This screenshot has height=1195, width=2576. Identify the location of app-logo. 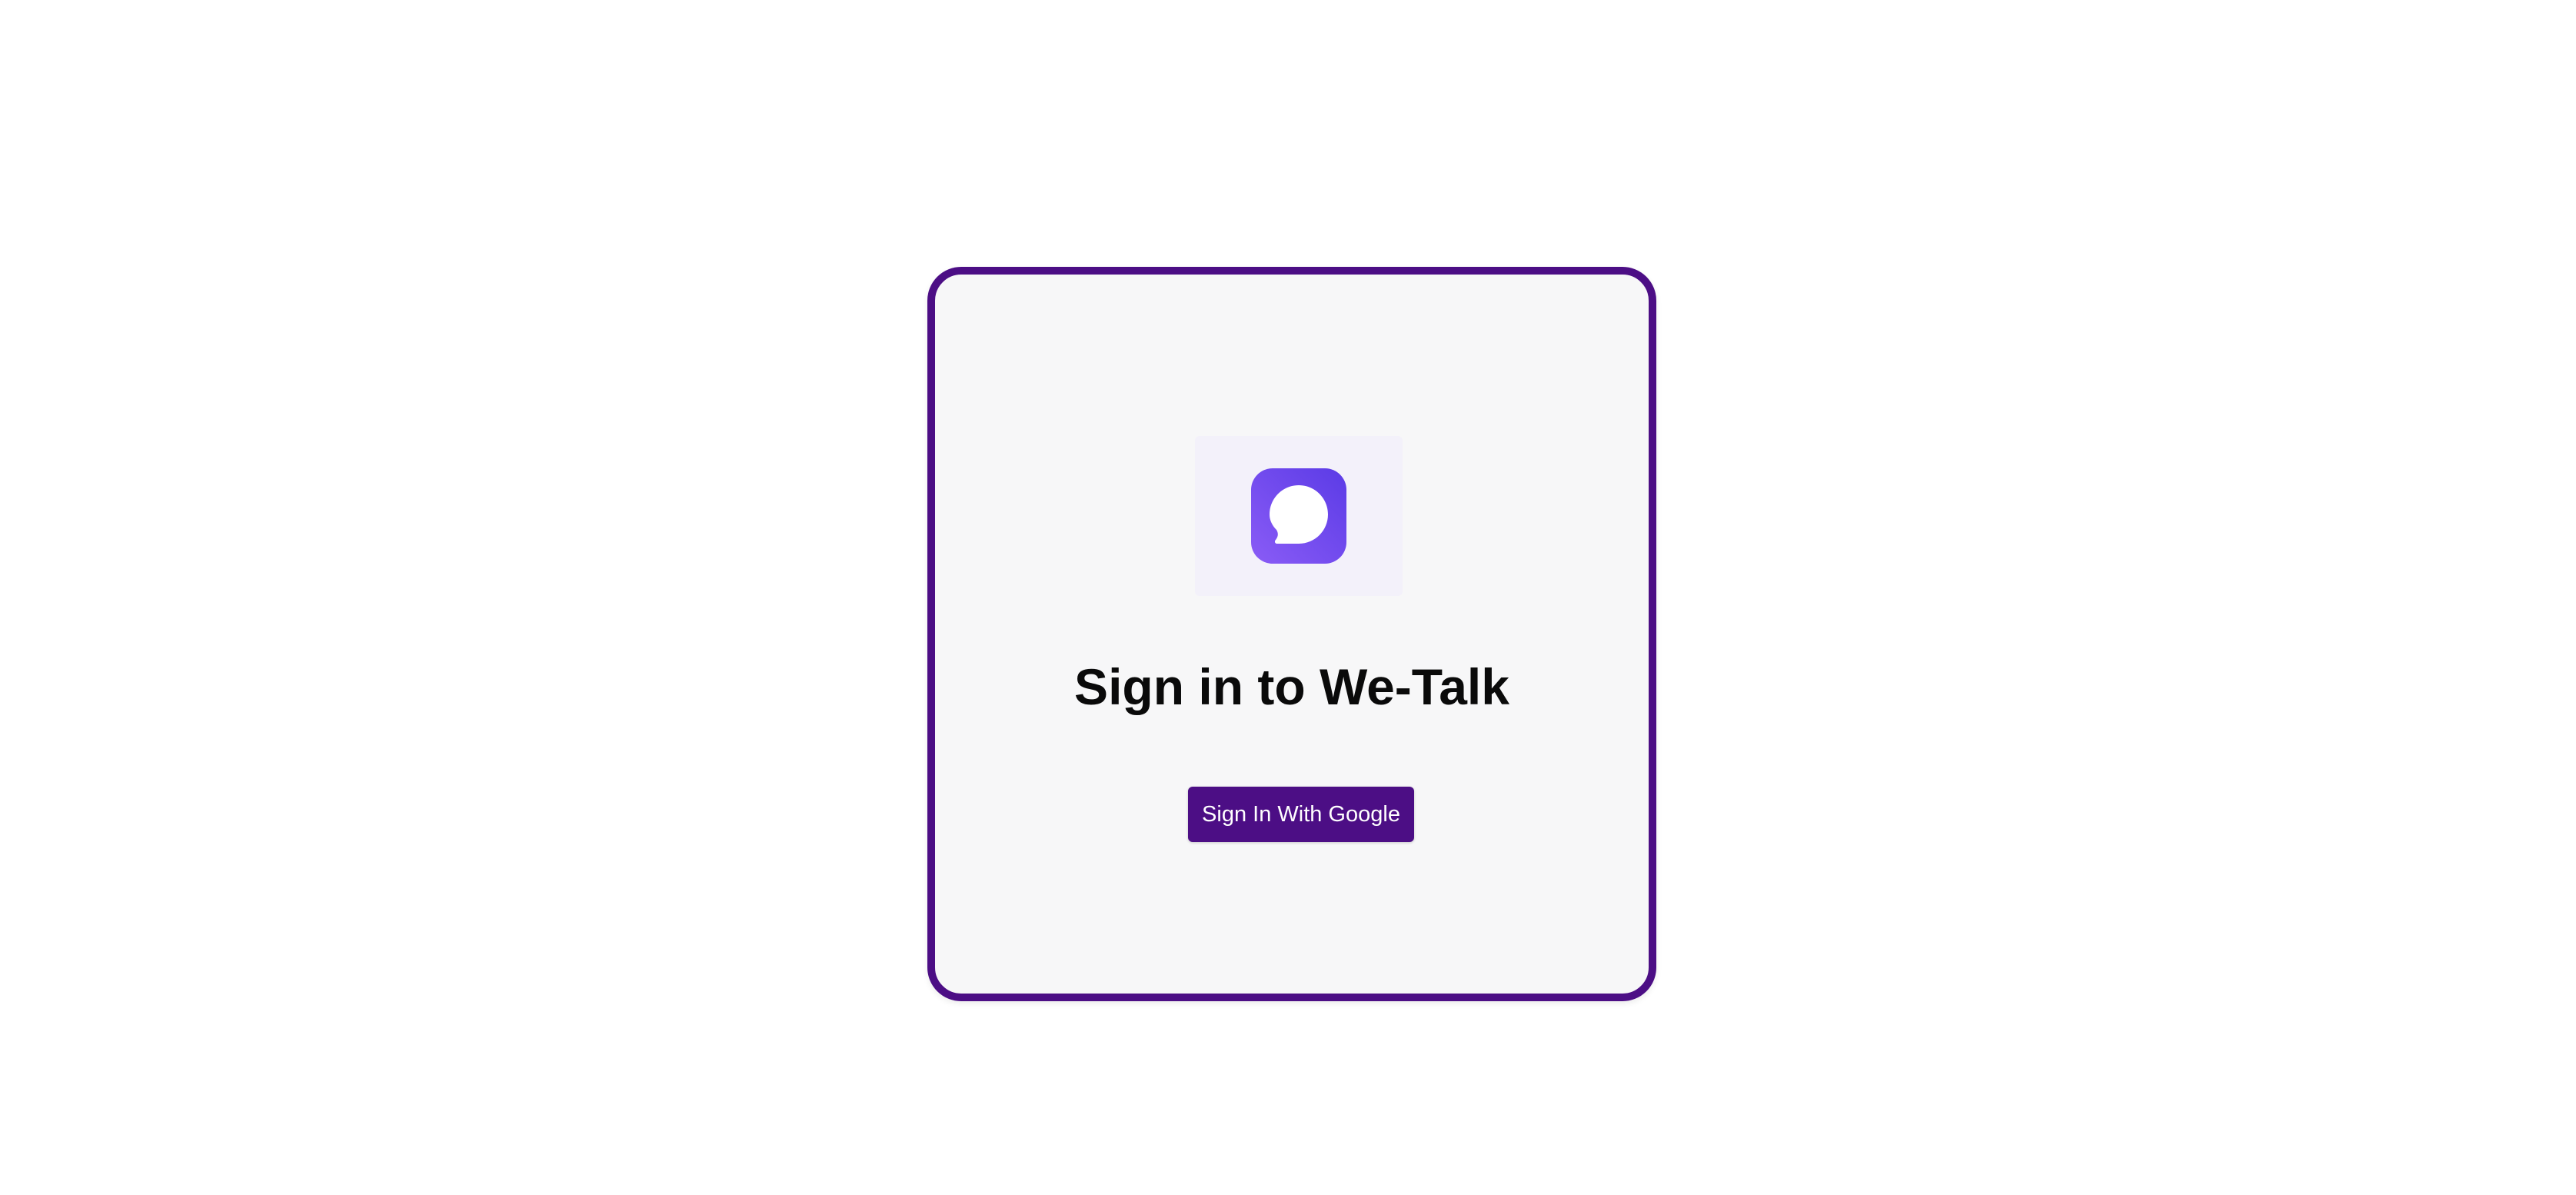
(1299, 516).